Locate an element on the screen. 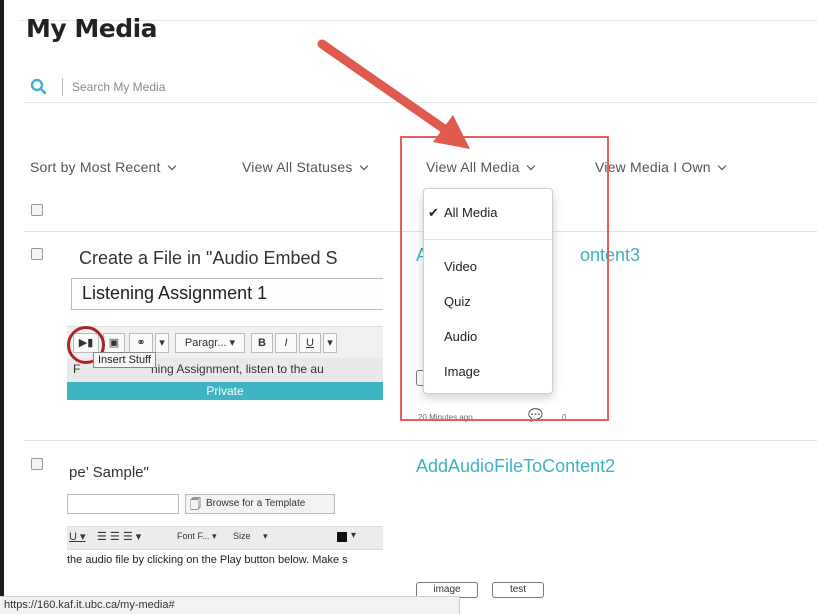 This screenshot has height=614, width=817. annotation-arrow-icon is located at coordinates (393, 94).